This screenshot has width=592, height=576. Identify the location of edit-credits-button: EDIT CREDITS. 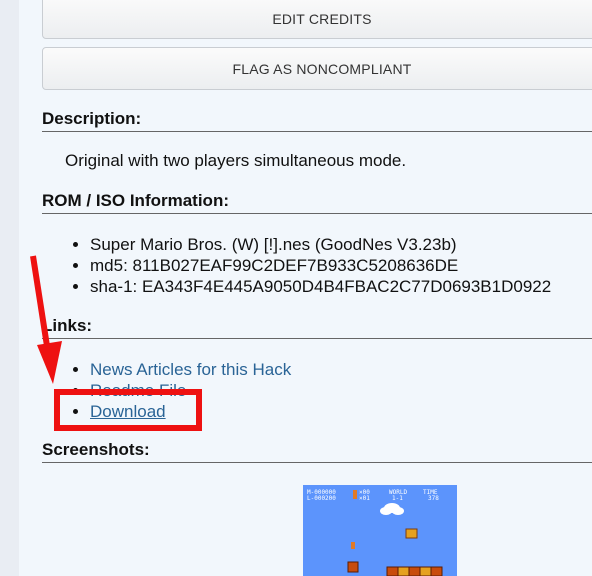
(317, 19).